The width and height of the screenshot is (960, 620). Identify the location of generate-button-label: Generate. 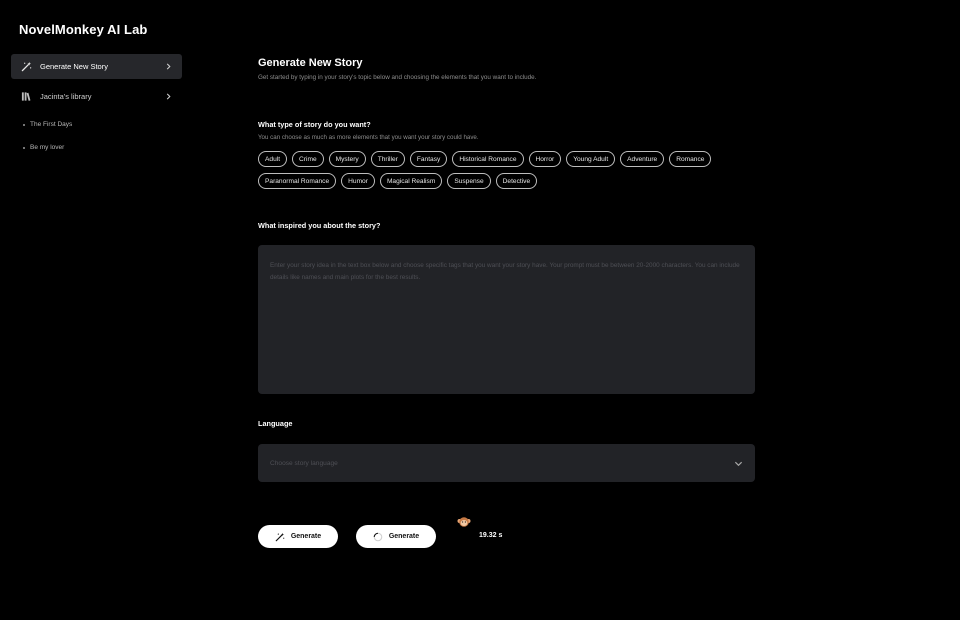
(306, 536).